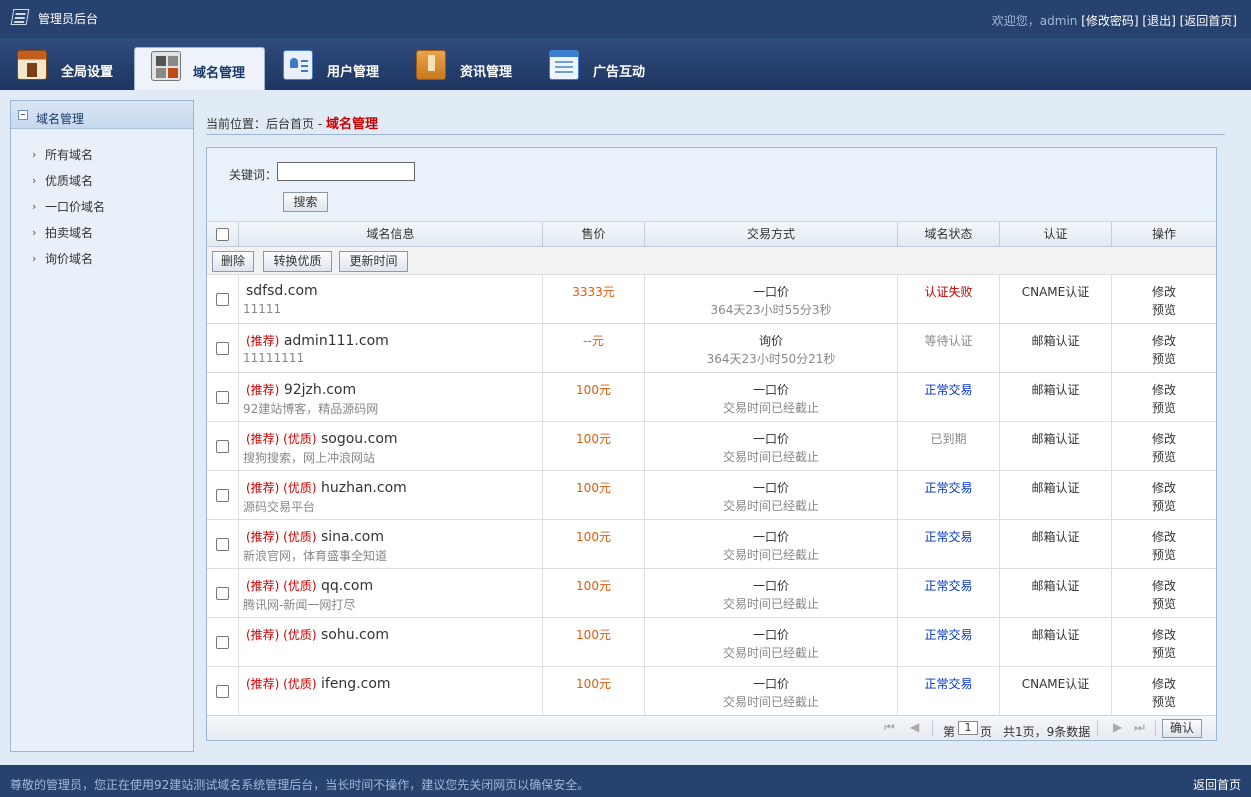  What do you see at coordinates (77, 68) in the screenshot?
I see `tab-global-settings: 全局设置` at bounding box center [77, 68].